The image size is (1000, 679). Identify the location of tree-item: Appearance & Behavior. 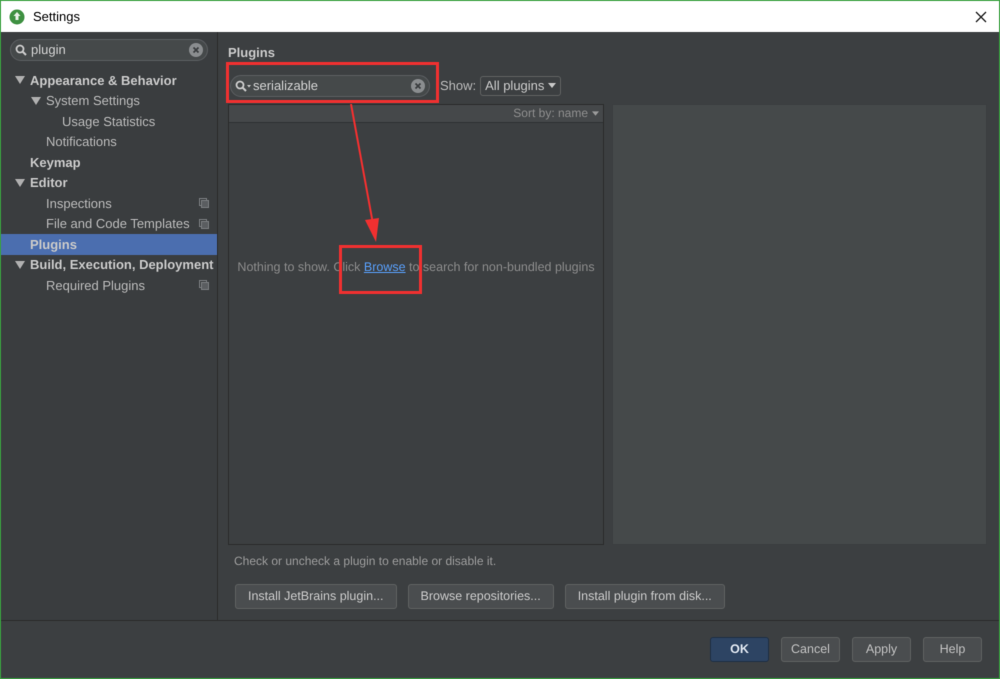
(109, 80).